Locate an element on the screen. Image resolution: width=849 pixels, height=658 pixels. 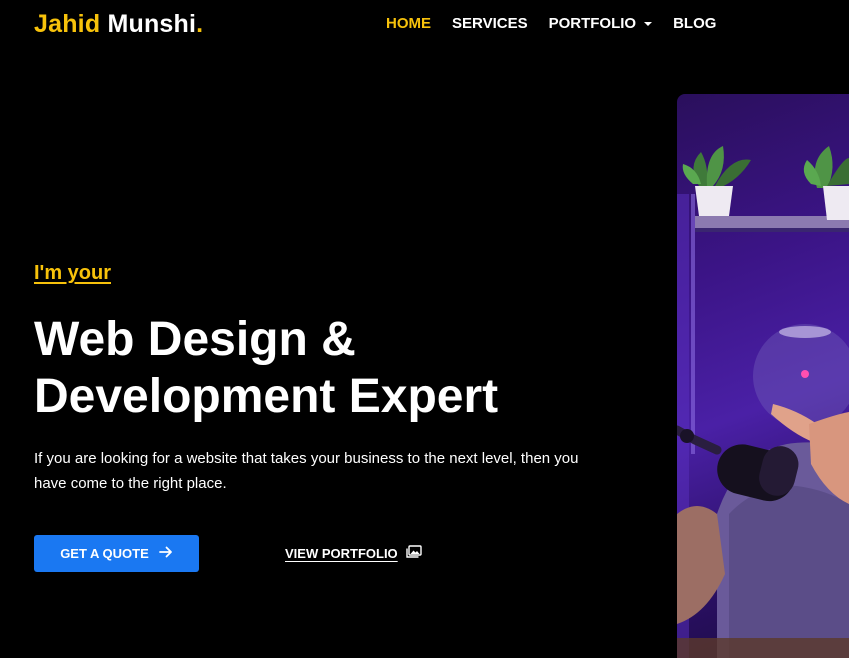
nav-portfolio-dropdown: PORTFOLIO is located at coordinates (601, 23).